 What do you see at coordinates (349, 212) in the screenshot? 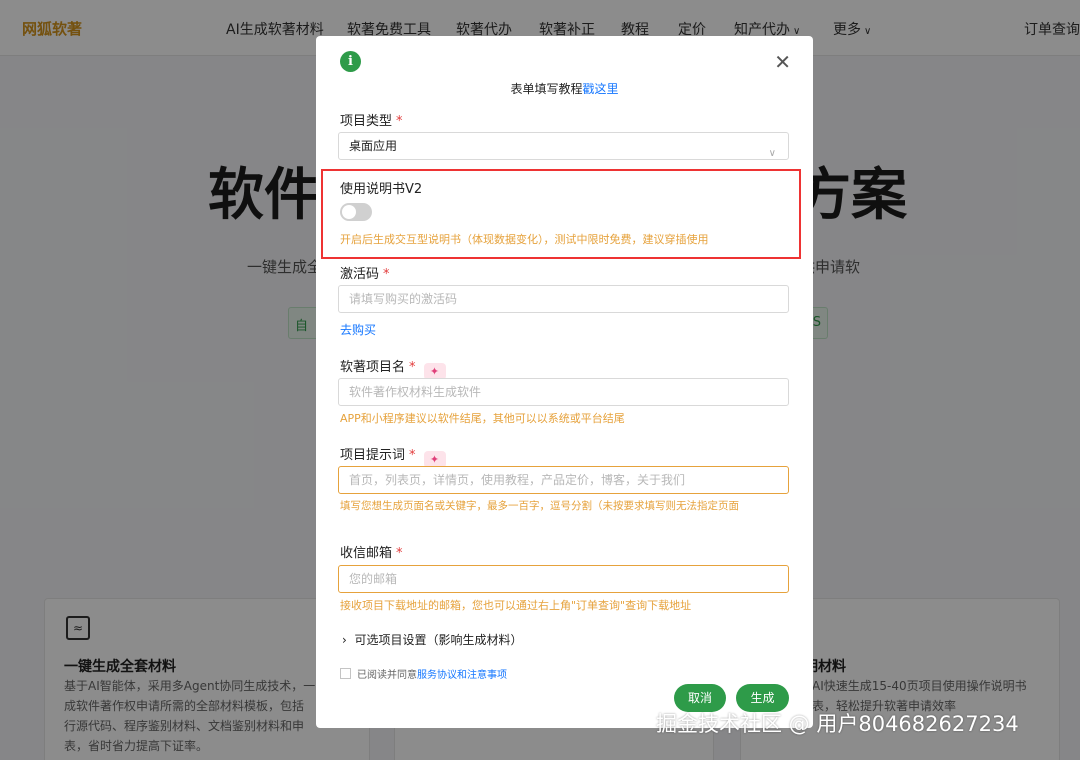
I see `toggle-knob` at bounding box center [349, 212].